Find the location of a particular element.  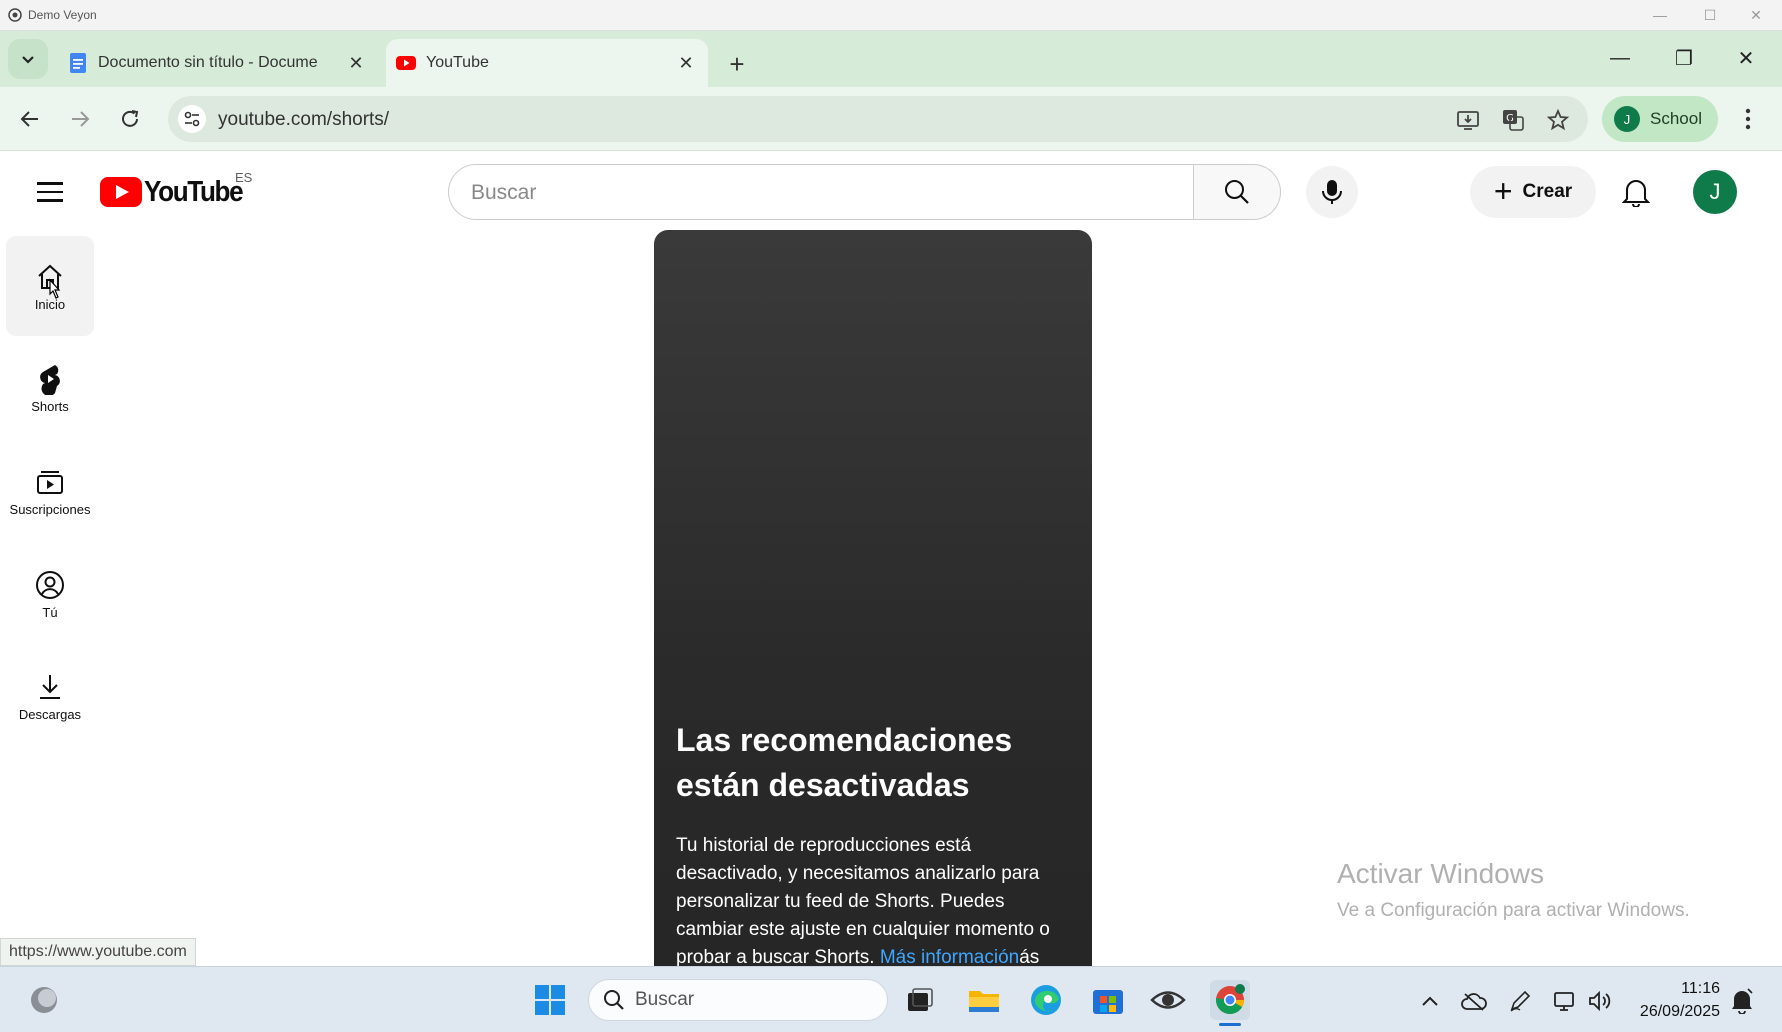

veyon-minimize-button: — is located at coordinates (1660, 15).